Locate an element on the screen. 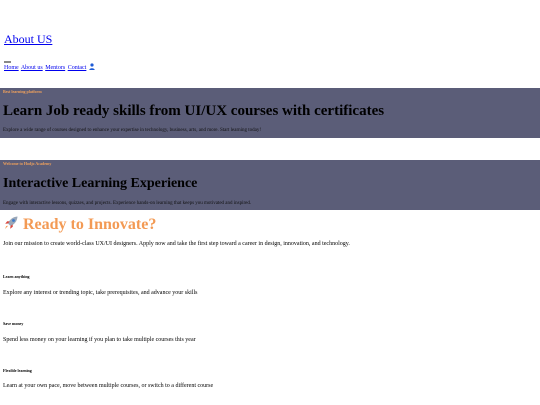  hero-eyebrow: Best learning platform is located at coordinates (22, 91).